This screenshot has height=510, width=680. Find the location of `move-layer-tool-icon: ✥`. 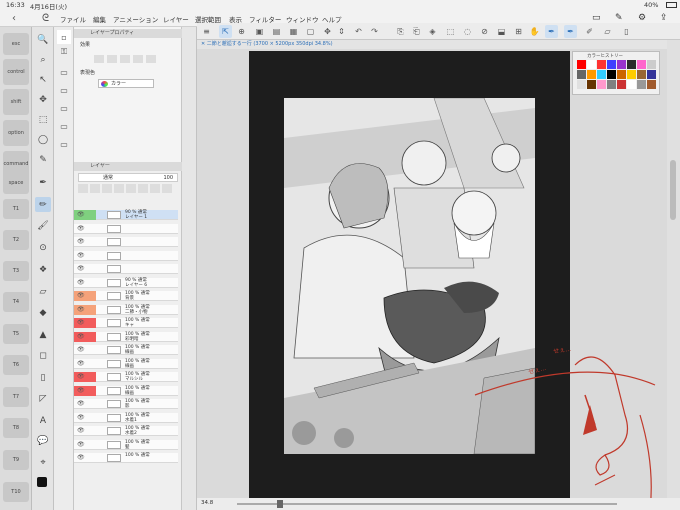

move-layer-tool-icon: ✥ is located at coordinates (43, 99).